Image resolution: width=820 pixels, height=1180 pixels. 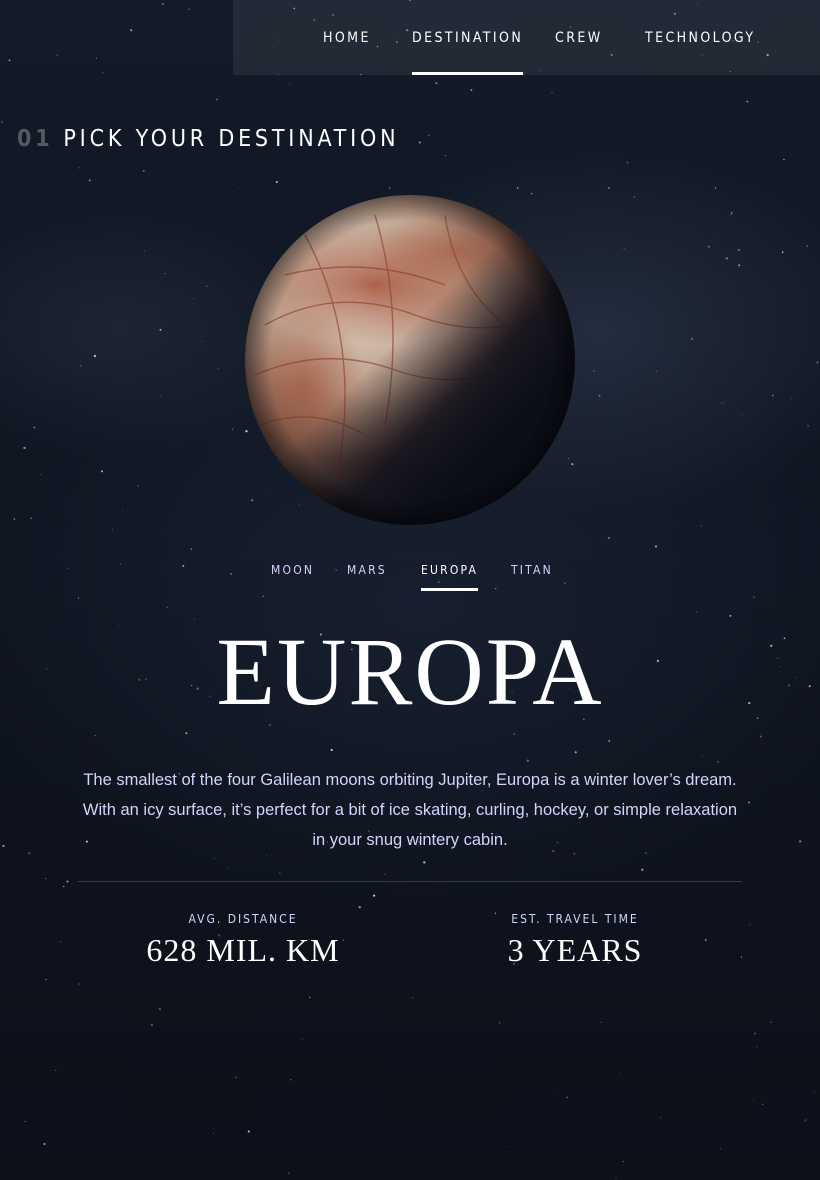 I want to click on stat-distance: AVG. DISTANCE 628 MIL. KM, so click(x=243, y=941).